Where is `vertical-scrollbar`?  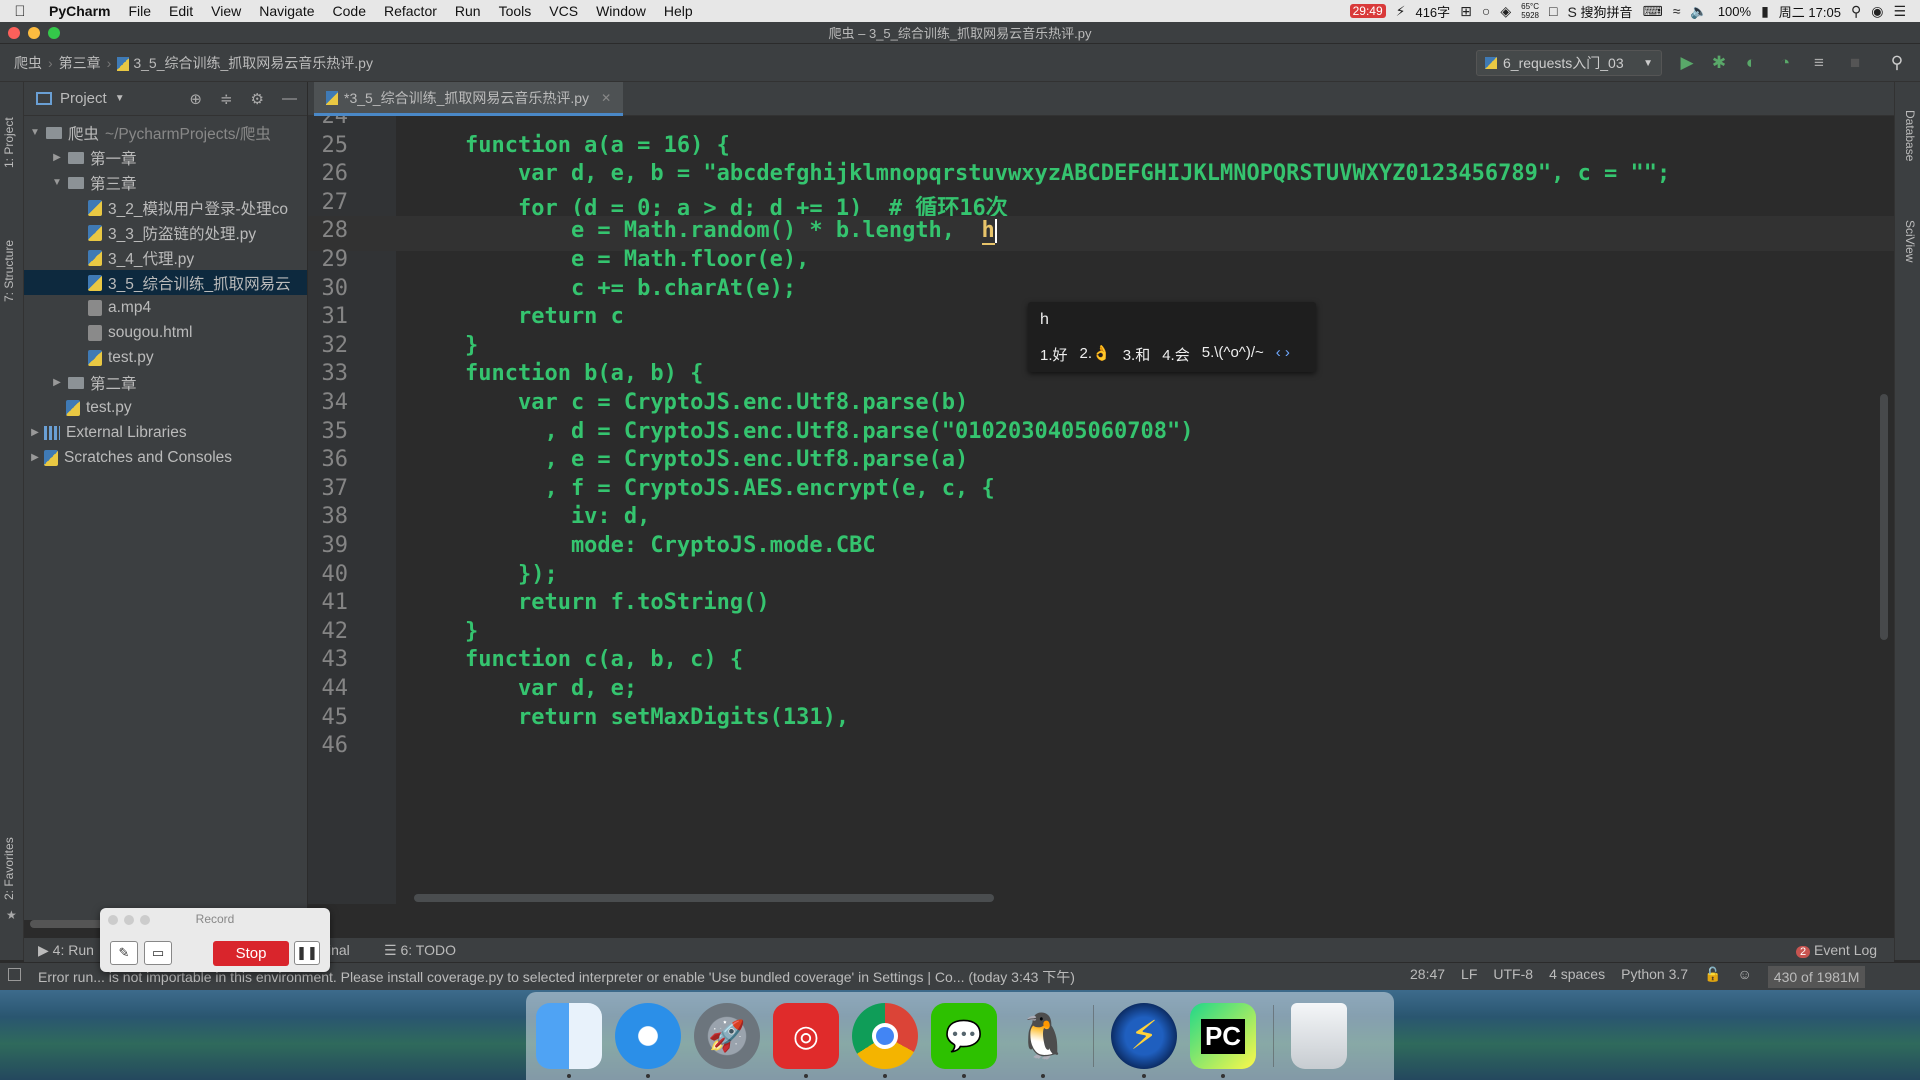 vertical-scrollbar is located at coordinates (1884, 517).